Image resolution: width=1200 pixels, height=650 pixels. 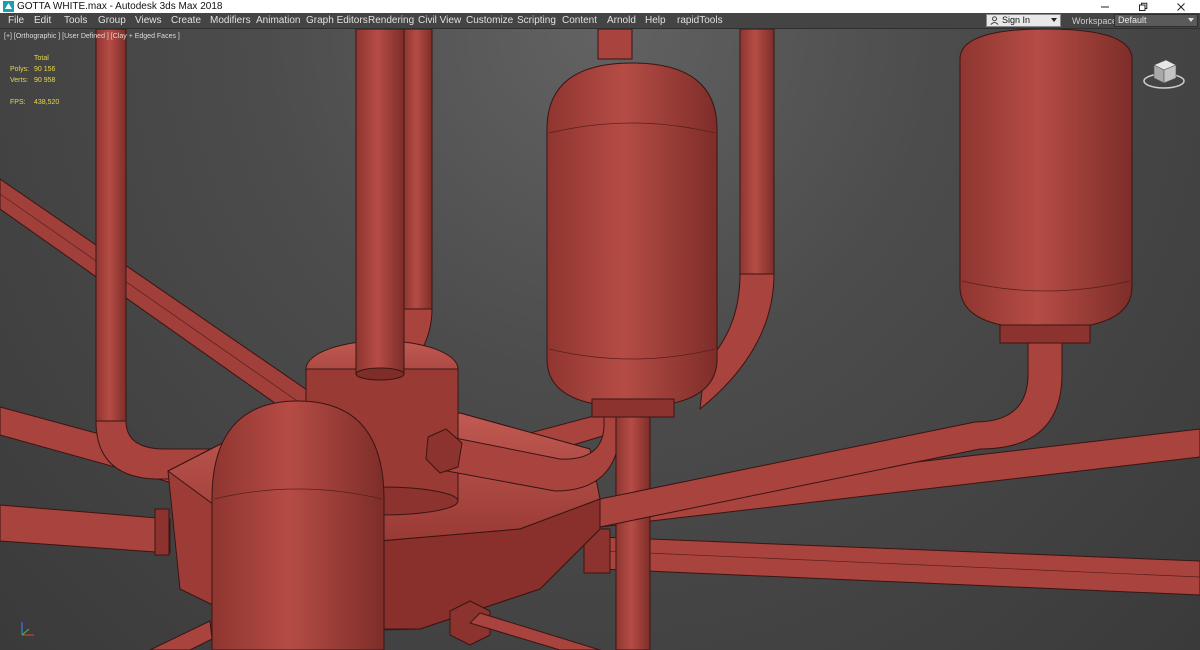 What do you see at coordinates (41, 58) in the screenshot?
I see `stats-header: Total` at bounding box center [41, 58].